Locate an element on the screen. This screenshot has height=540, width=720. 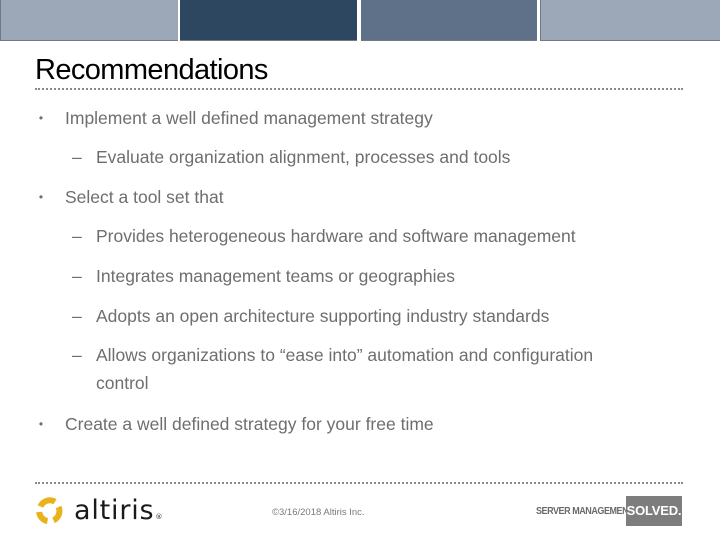
altiris-wordmark: altiris® is located at coordinates (118, 511).